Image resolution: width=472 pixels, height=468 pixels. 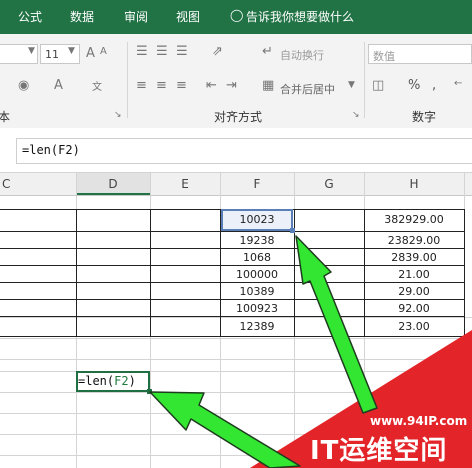 What do you see at coordinates (225, 429) in the screenshot?
I see `arrow-to-d-cell-icon` at bounding box center [225, 429].